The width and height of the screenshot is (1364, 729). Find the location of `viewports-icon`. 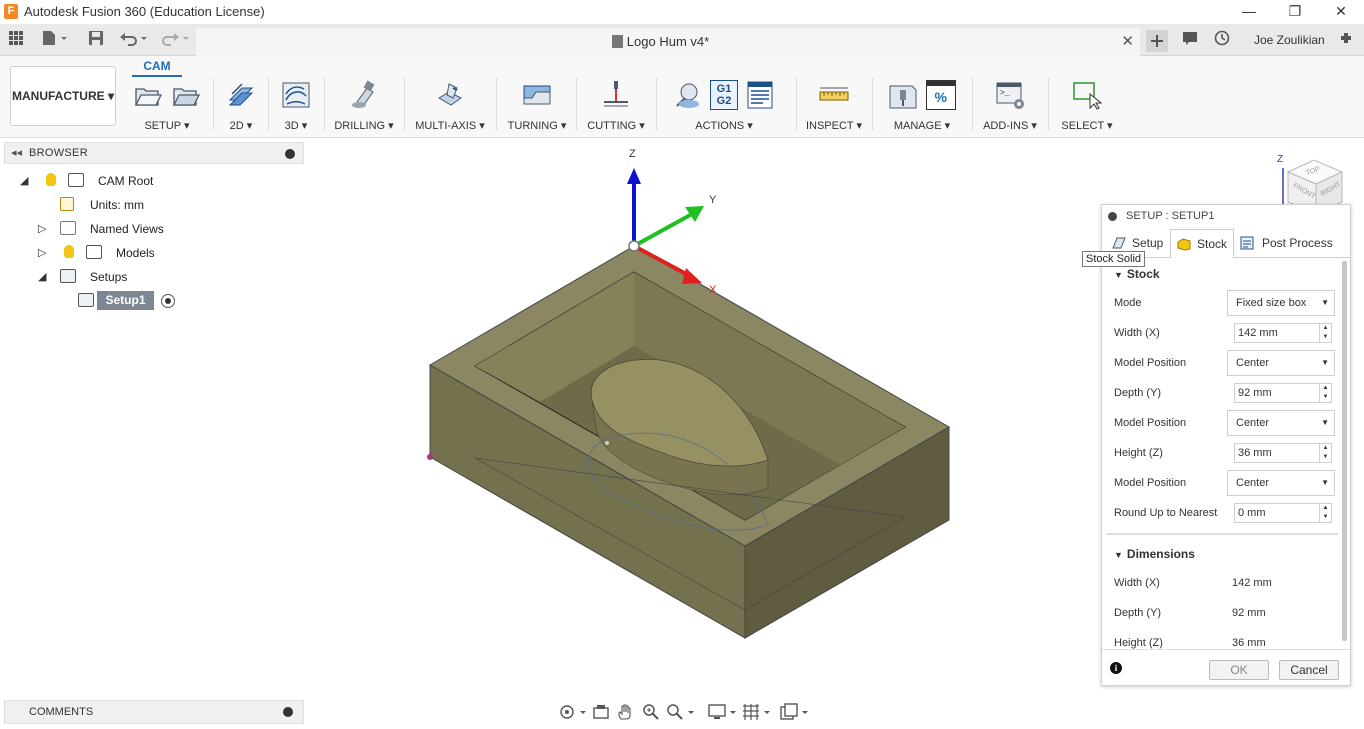

viewports-icon is located at coordinates (795, 712).